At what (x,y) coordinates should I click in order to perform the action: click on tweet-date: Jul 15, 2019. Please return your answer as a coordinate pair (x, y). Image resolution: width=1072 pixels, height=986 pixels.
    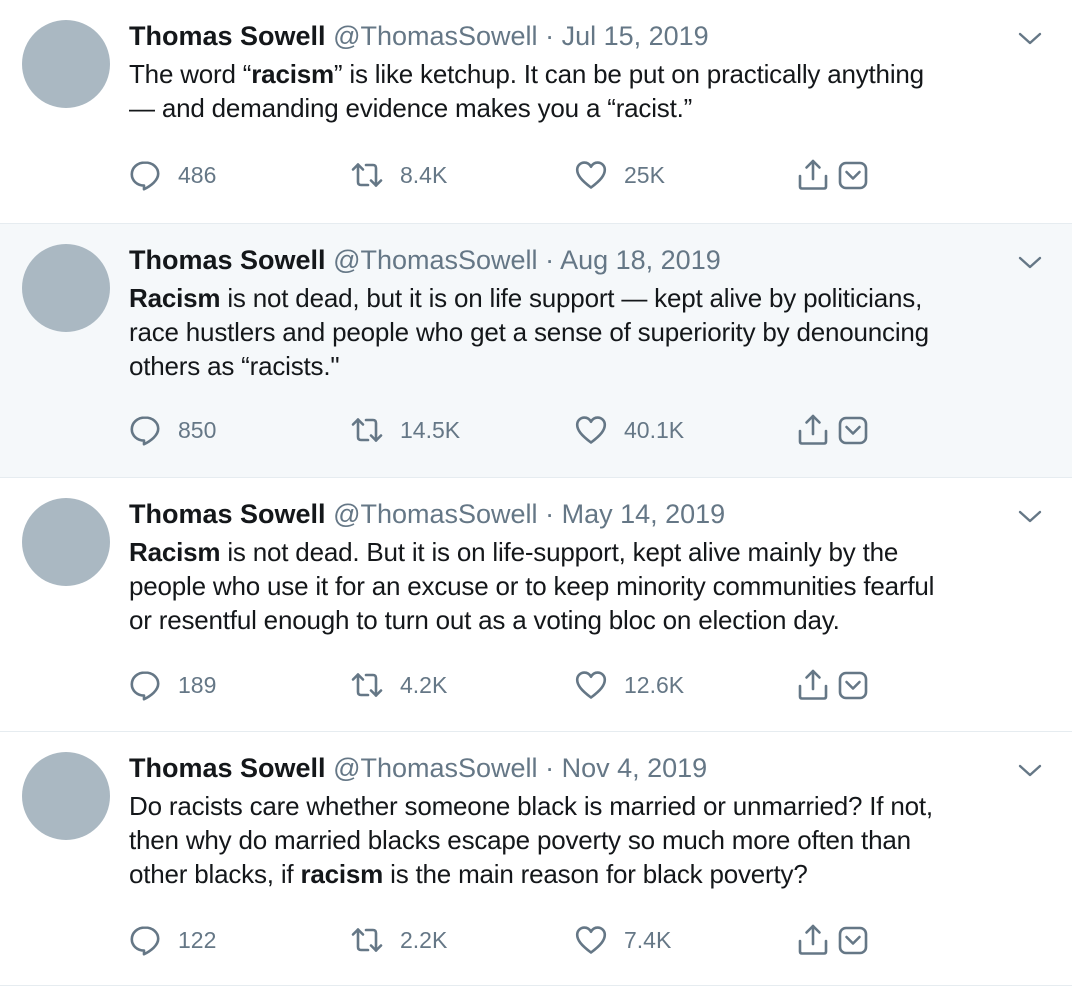
    Looking at the image, I should click on (635, 36).